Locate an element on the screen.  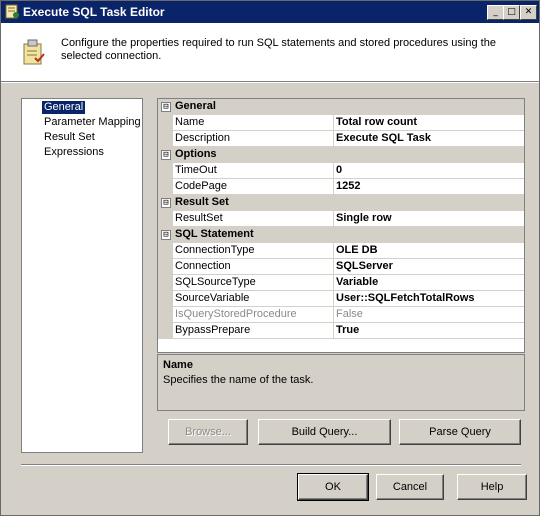
task-config-icon is located at coordinates (34, 52).